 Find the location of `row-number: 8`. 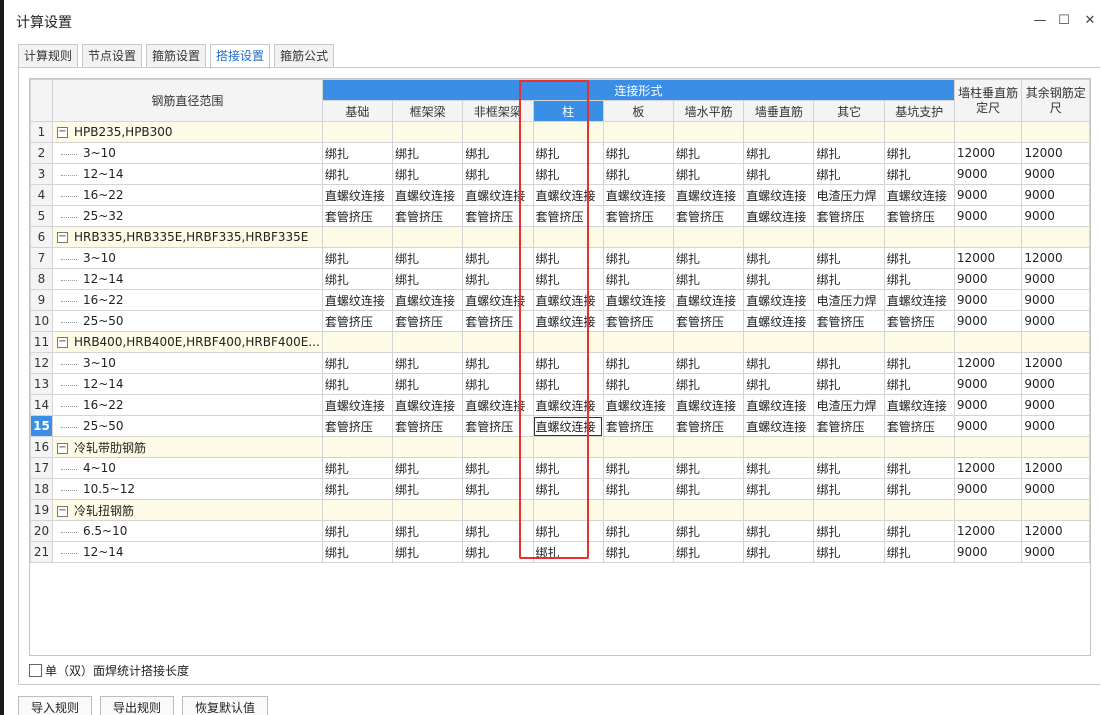

row-number: 8 is located at coordinates (41, 279).